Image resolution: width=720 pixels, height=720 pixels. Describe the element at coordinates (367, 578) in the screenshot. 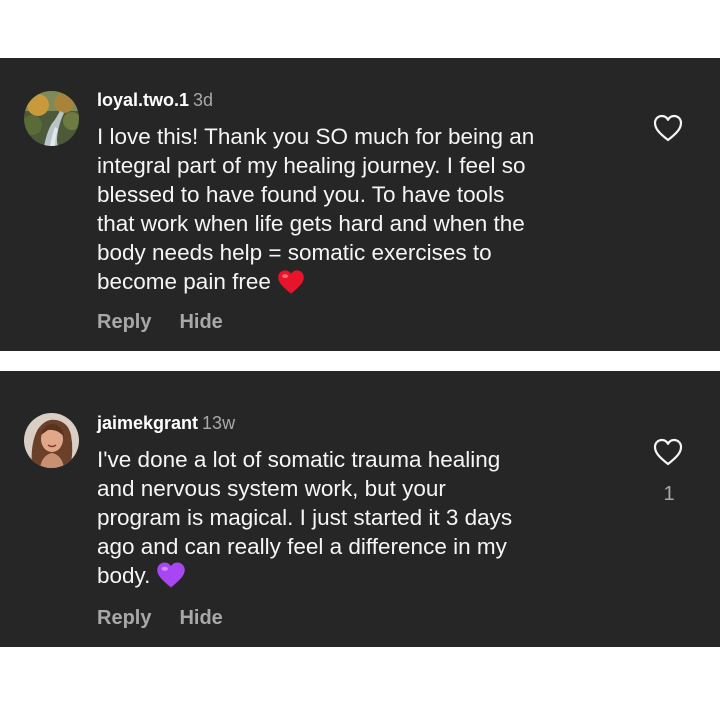

I see `comment-line-last: body.` at that location.